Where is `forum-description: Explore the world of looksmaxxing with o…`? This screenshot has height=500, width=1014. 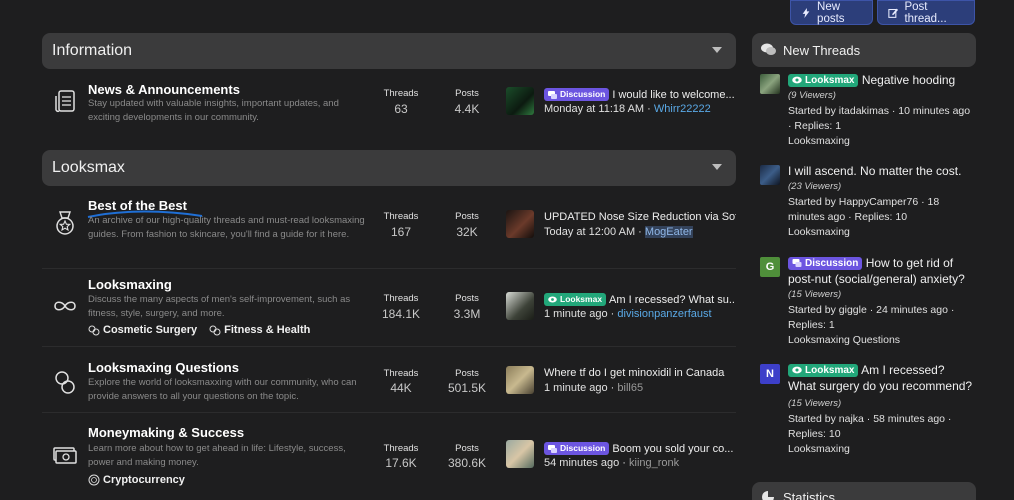
forum-description: Explore the world of looksmaxxing with o… is located at coordinates (222, 389).